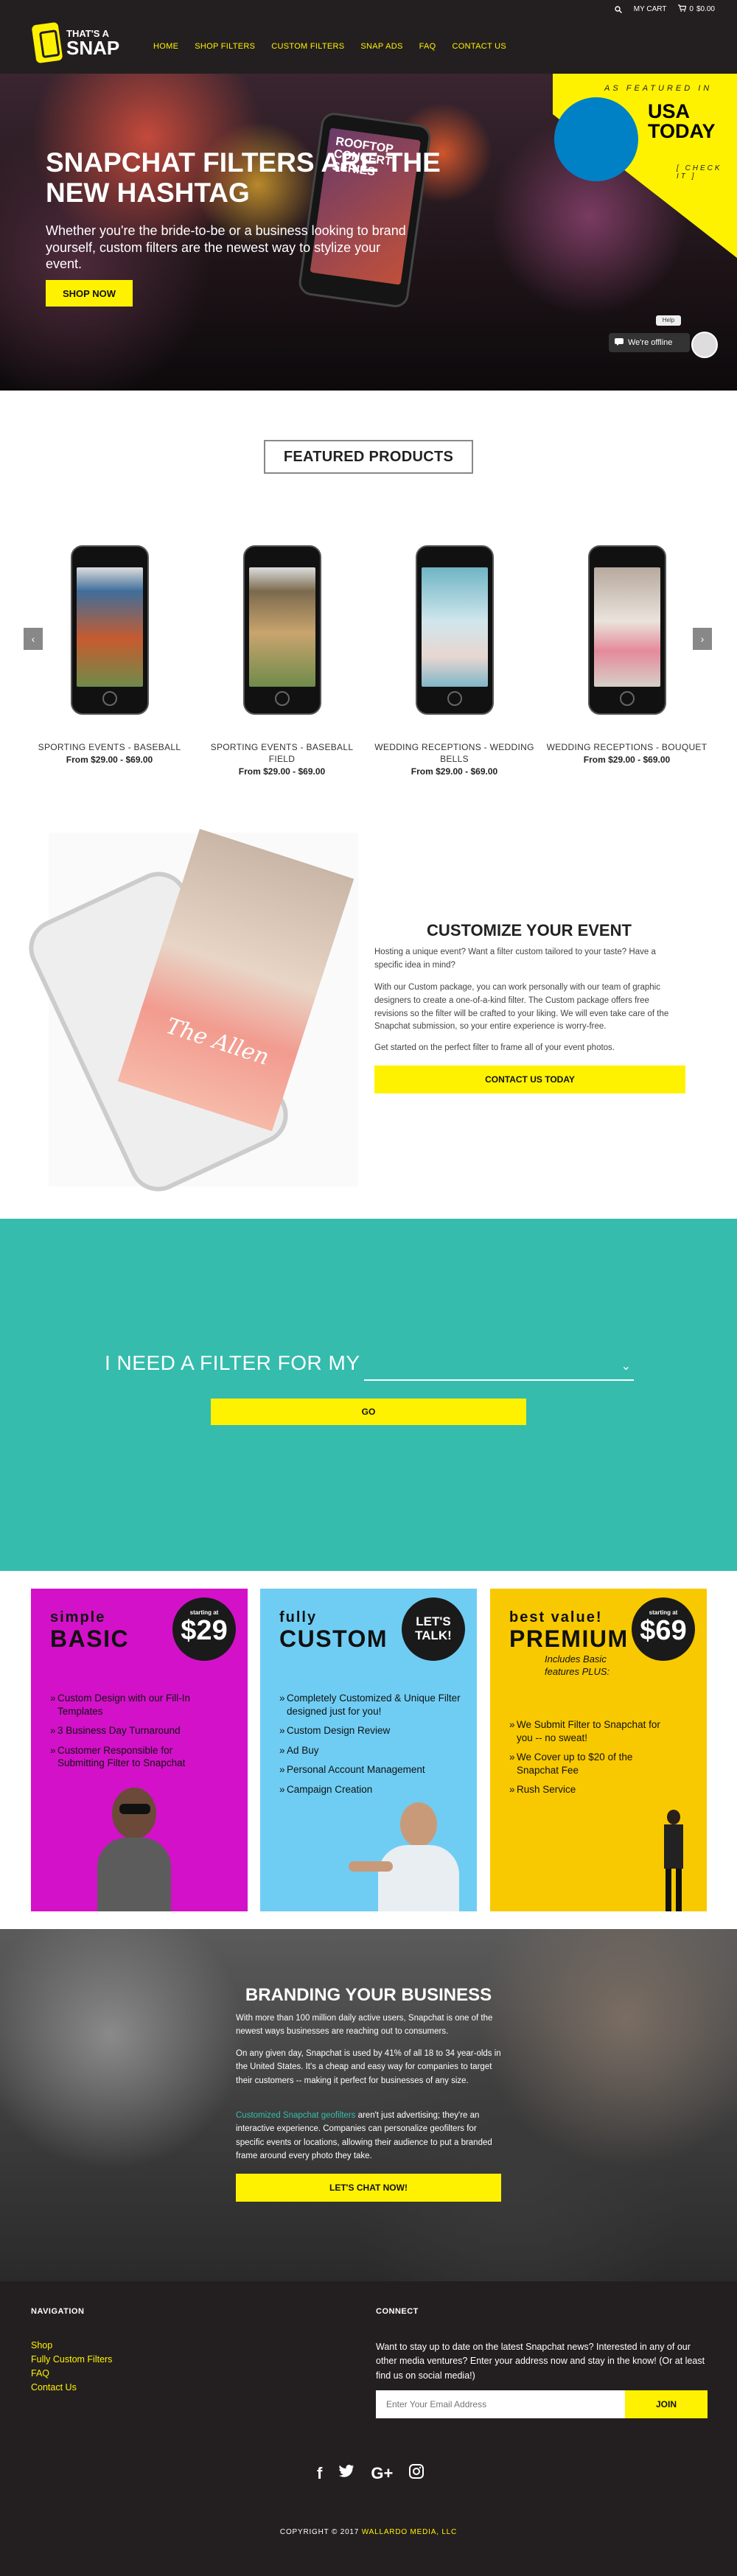  I want to click on filter-type-select: ⌄, so click(499, 1367).